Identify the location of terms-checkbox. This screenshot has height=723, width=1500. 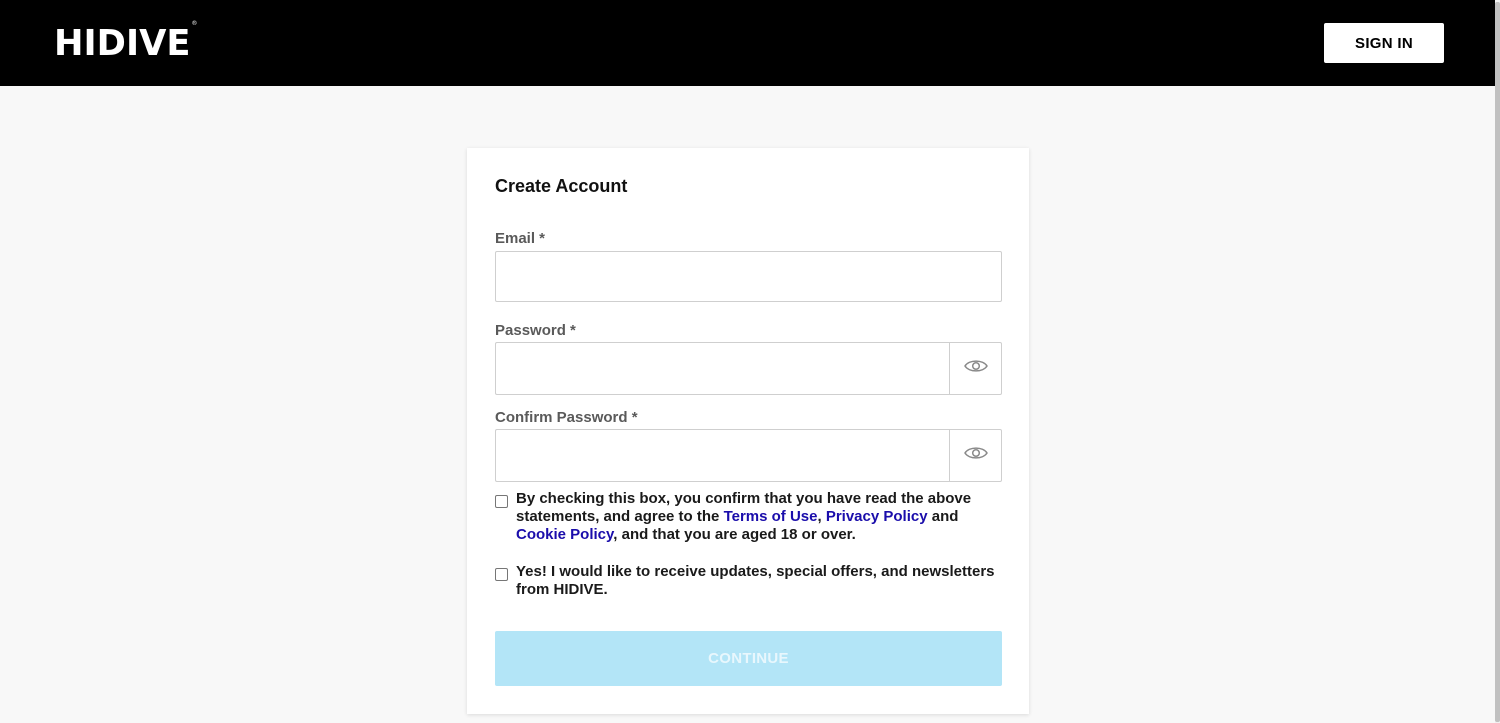
(501, 501).